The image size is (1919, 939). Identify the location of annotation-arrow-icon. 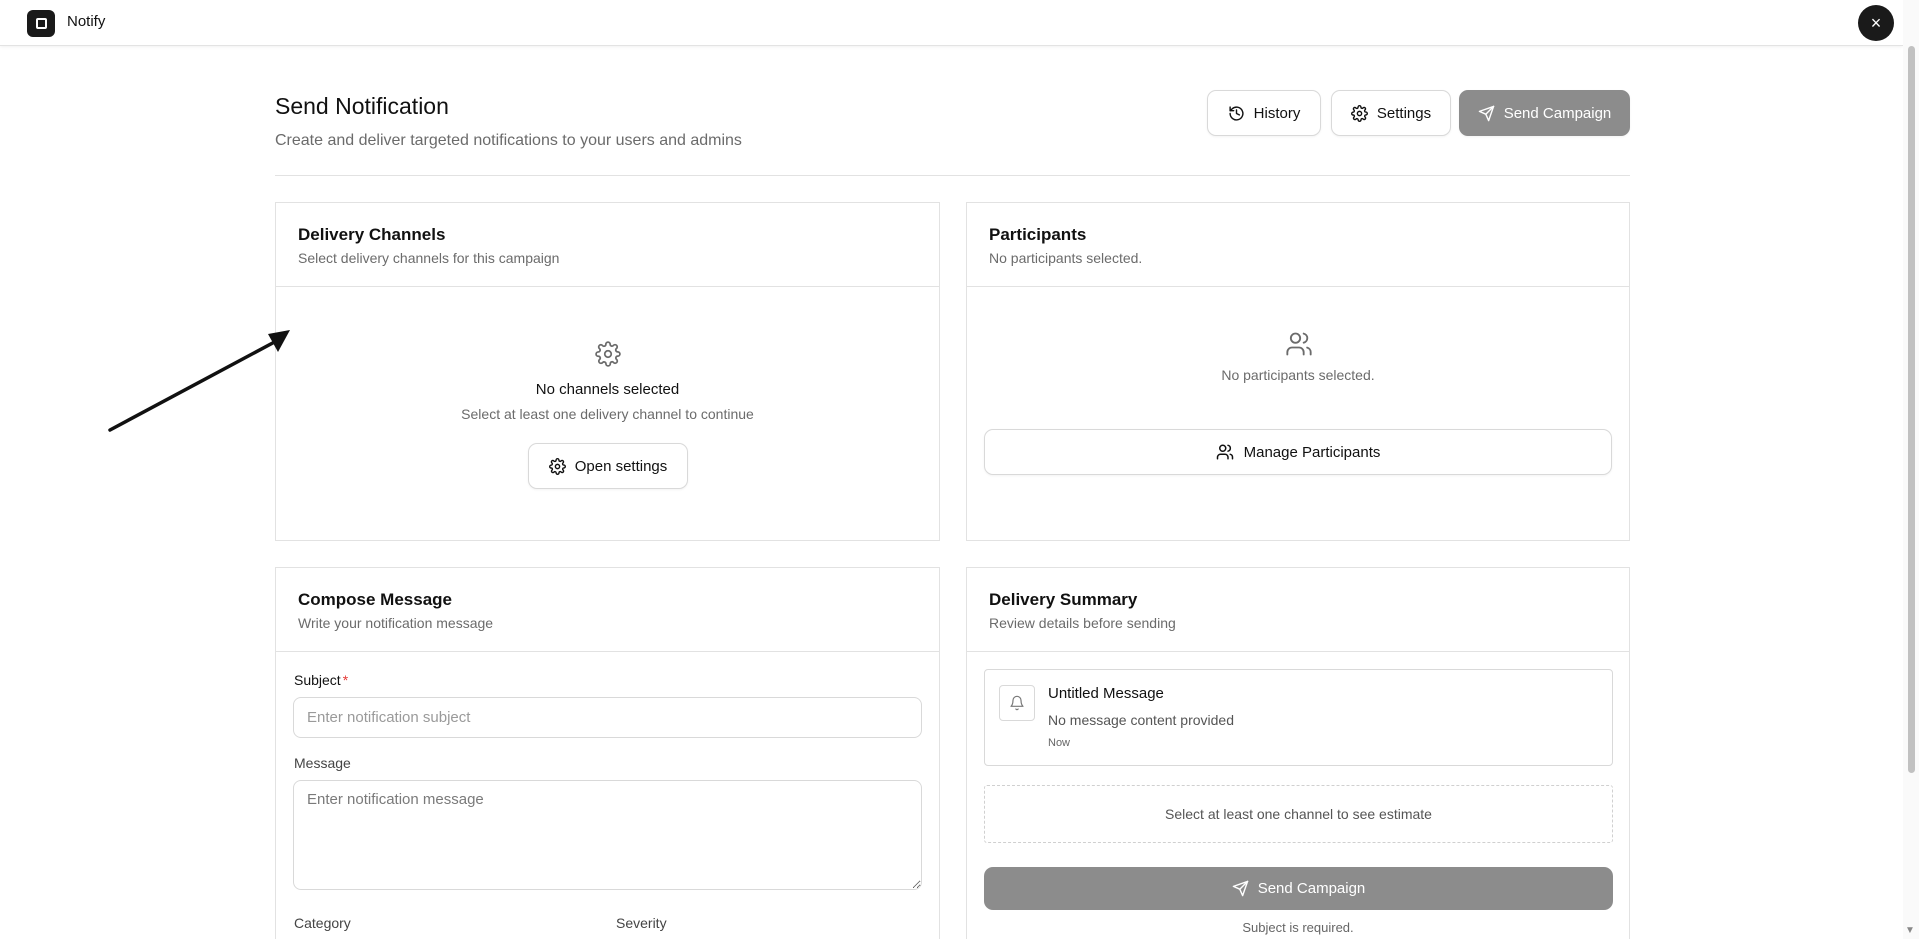
(199, 381).